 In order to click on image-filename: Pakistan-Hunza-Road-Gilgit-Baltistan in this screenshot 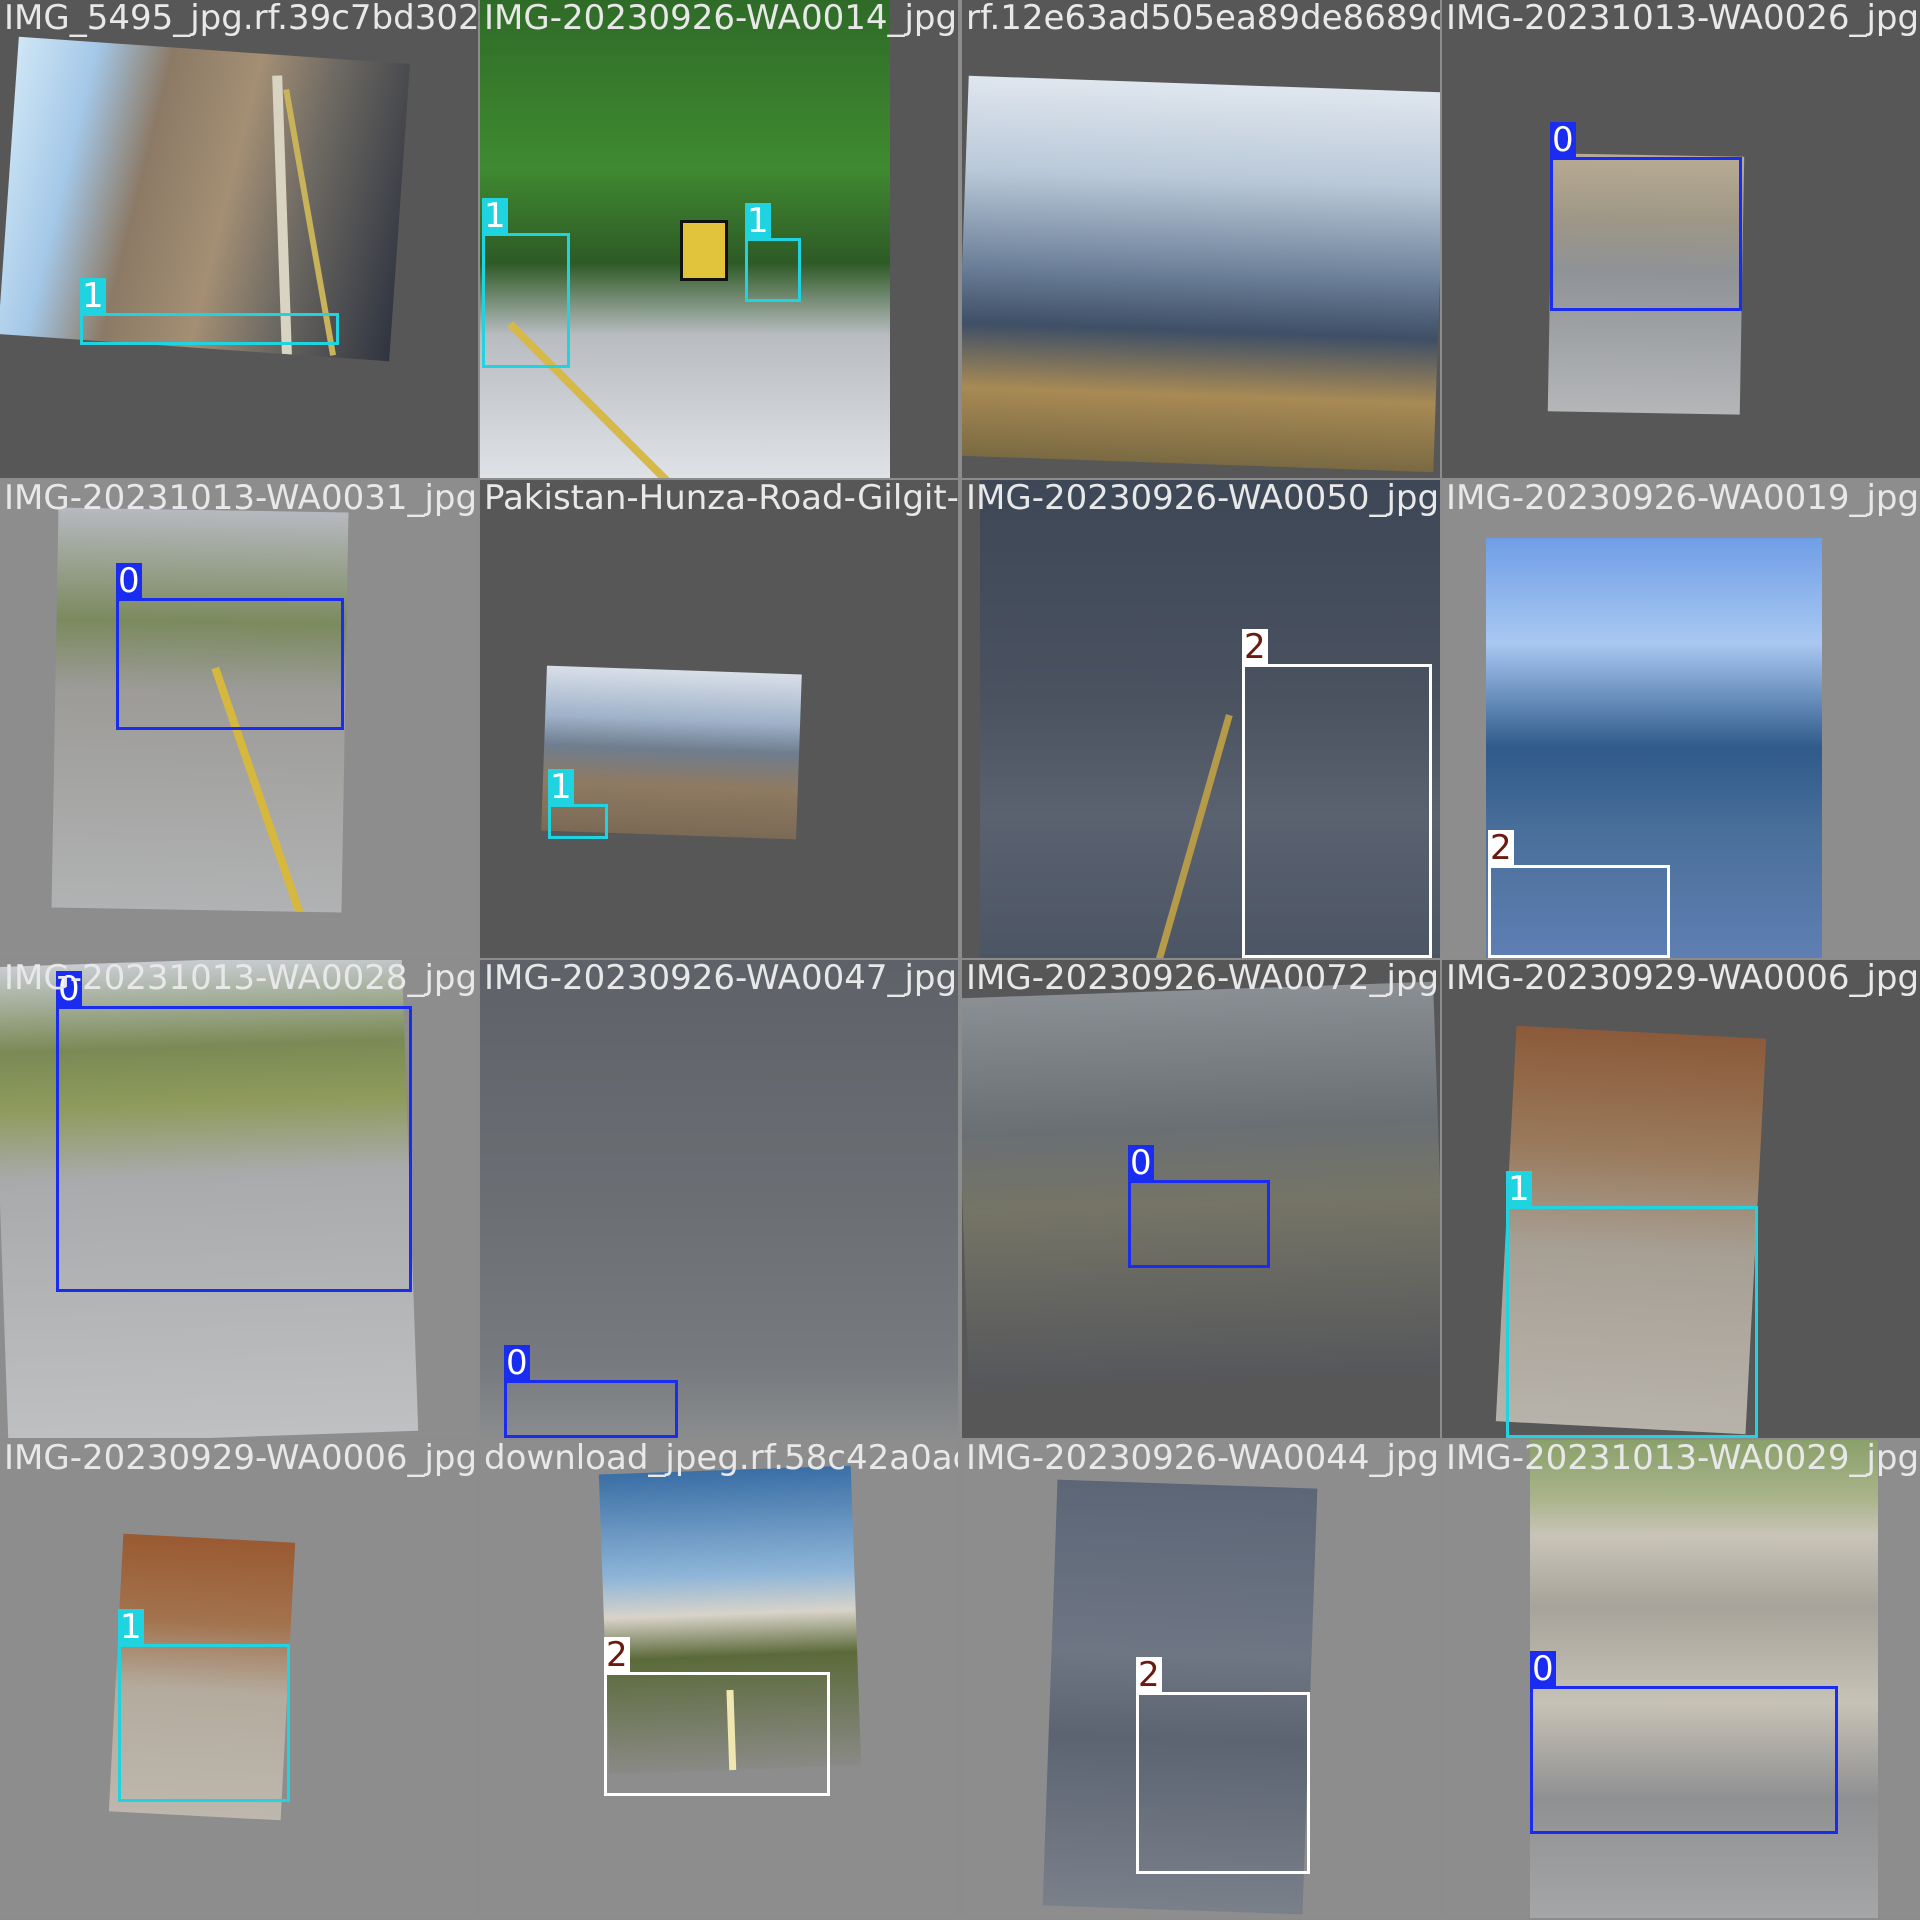, I will do `click(721, 499)`.